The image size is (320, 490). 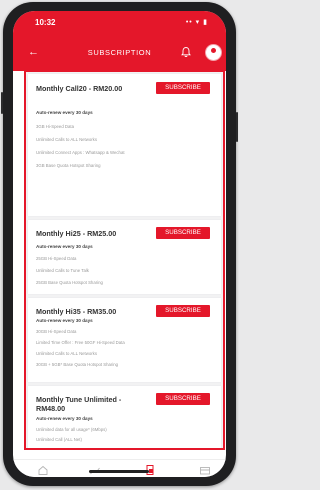 What do you see at coordinates (62, 270) in the screenshot?
I see `feature-text: Unlimited Calls to Tune Talk` at bounding box center [62, 270].